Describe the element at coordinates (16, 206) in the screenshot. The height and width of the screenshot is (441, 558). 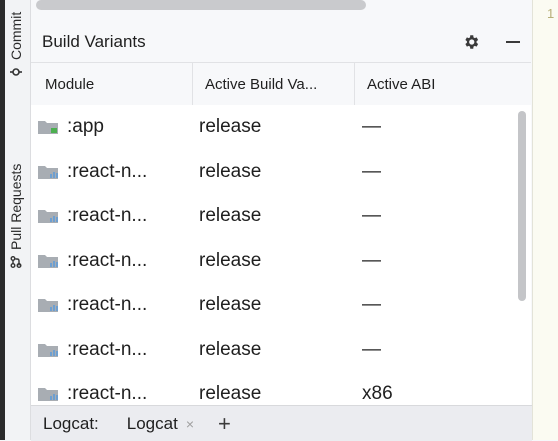
I see `pull-requests-tab-label: Pull Requests` at that location.